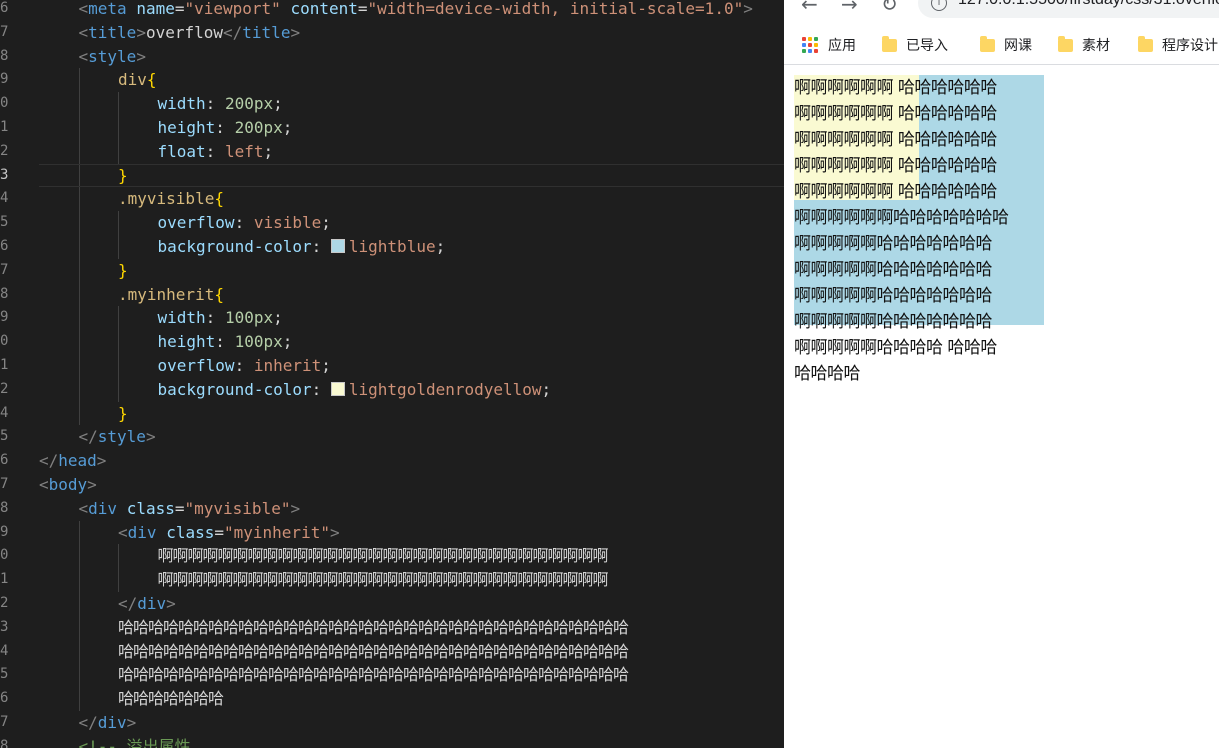 This screenshot has width=1219, height=748. I want to click on bookmark-folder: 网课, so click(1006, 45).